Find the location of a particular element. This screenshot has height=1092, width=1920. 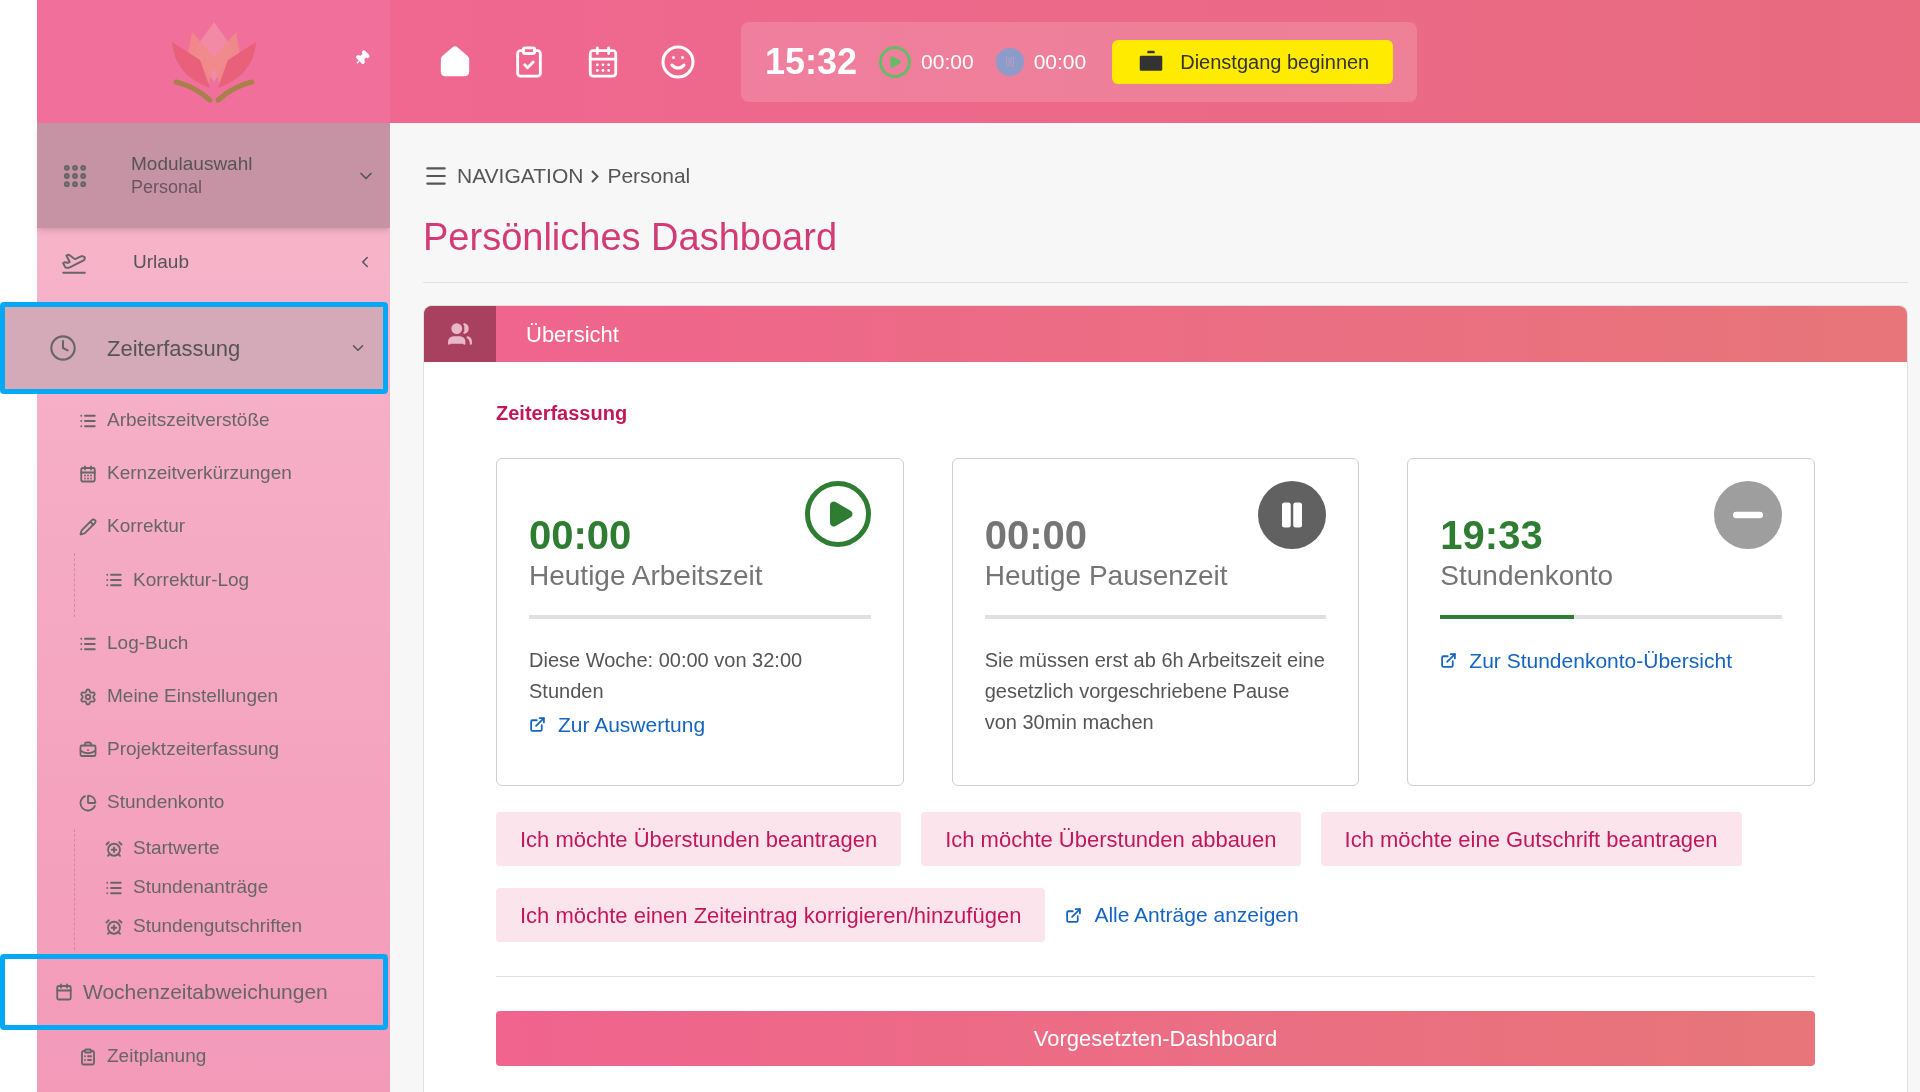

sidebar-item: Arbeitszeitverstöße is located at coordinates (213, 420).